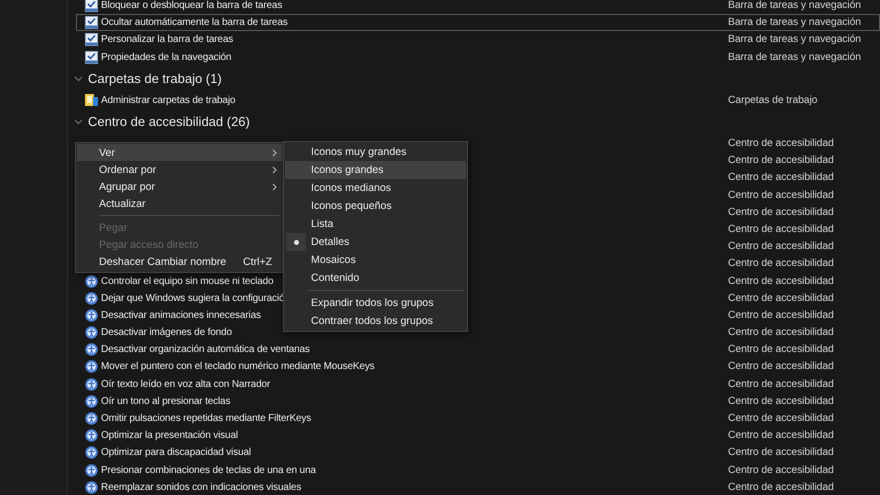 The width and height of the screenshot is (880, 495). What do you see at coordinates (375, 206) in the screenshot?
I see `menu-item: Iconos pequeños` at bounding box center [375, 206].